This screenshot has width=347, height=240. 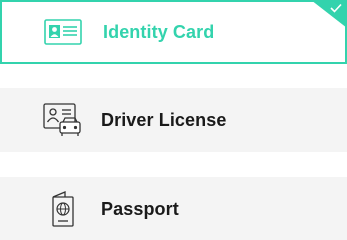 What do you see at coordinates (62, 120) in the screenshot?
I see `driver-license-icon` at bounding box center [62, 120].